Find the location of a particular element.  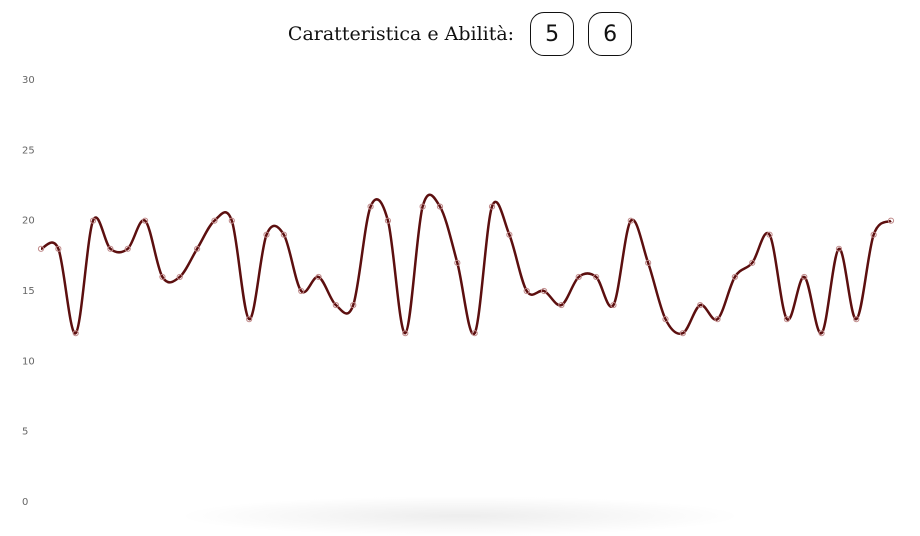

bottom-shadow is located at coordinates (460, 516).